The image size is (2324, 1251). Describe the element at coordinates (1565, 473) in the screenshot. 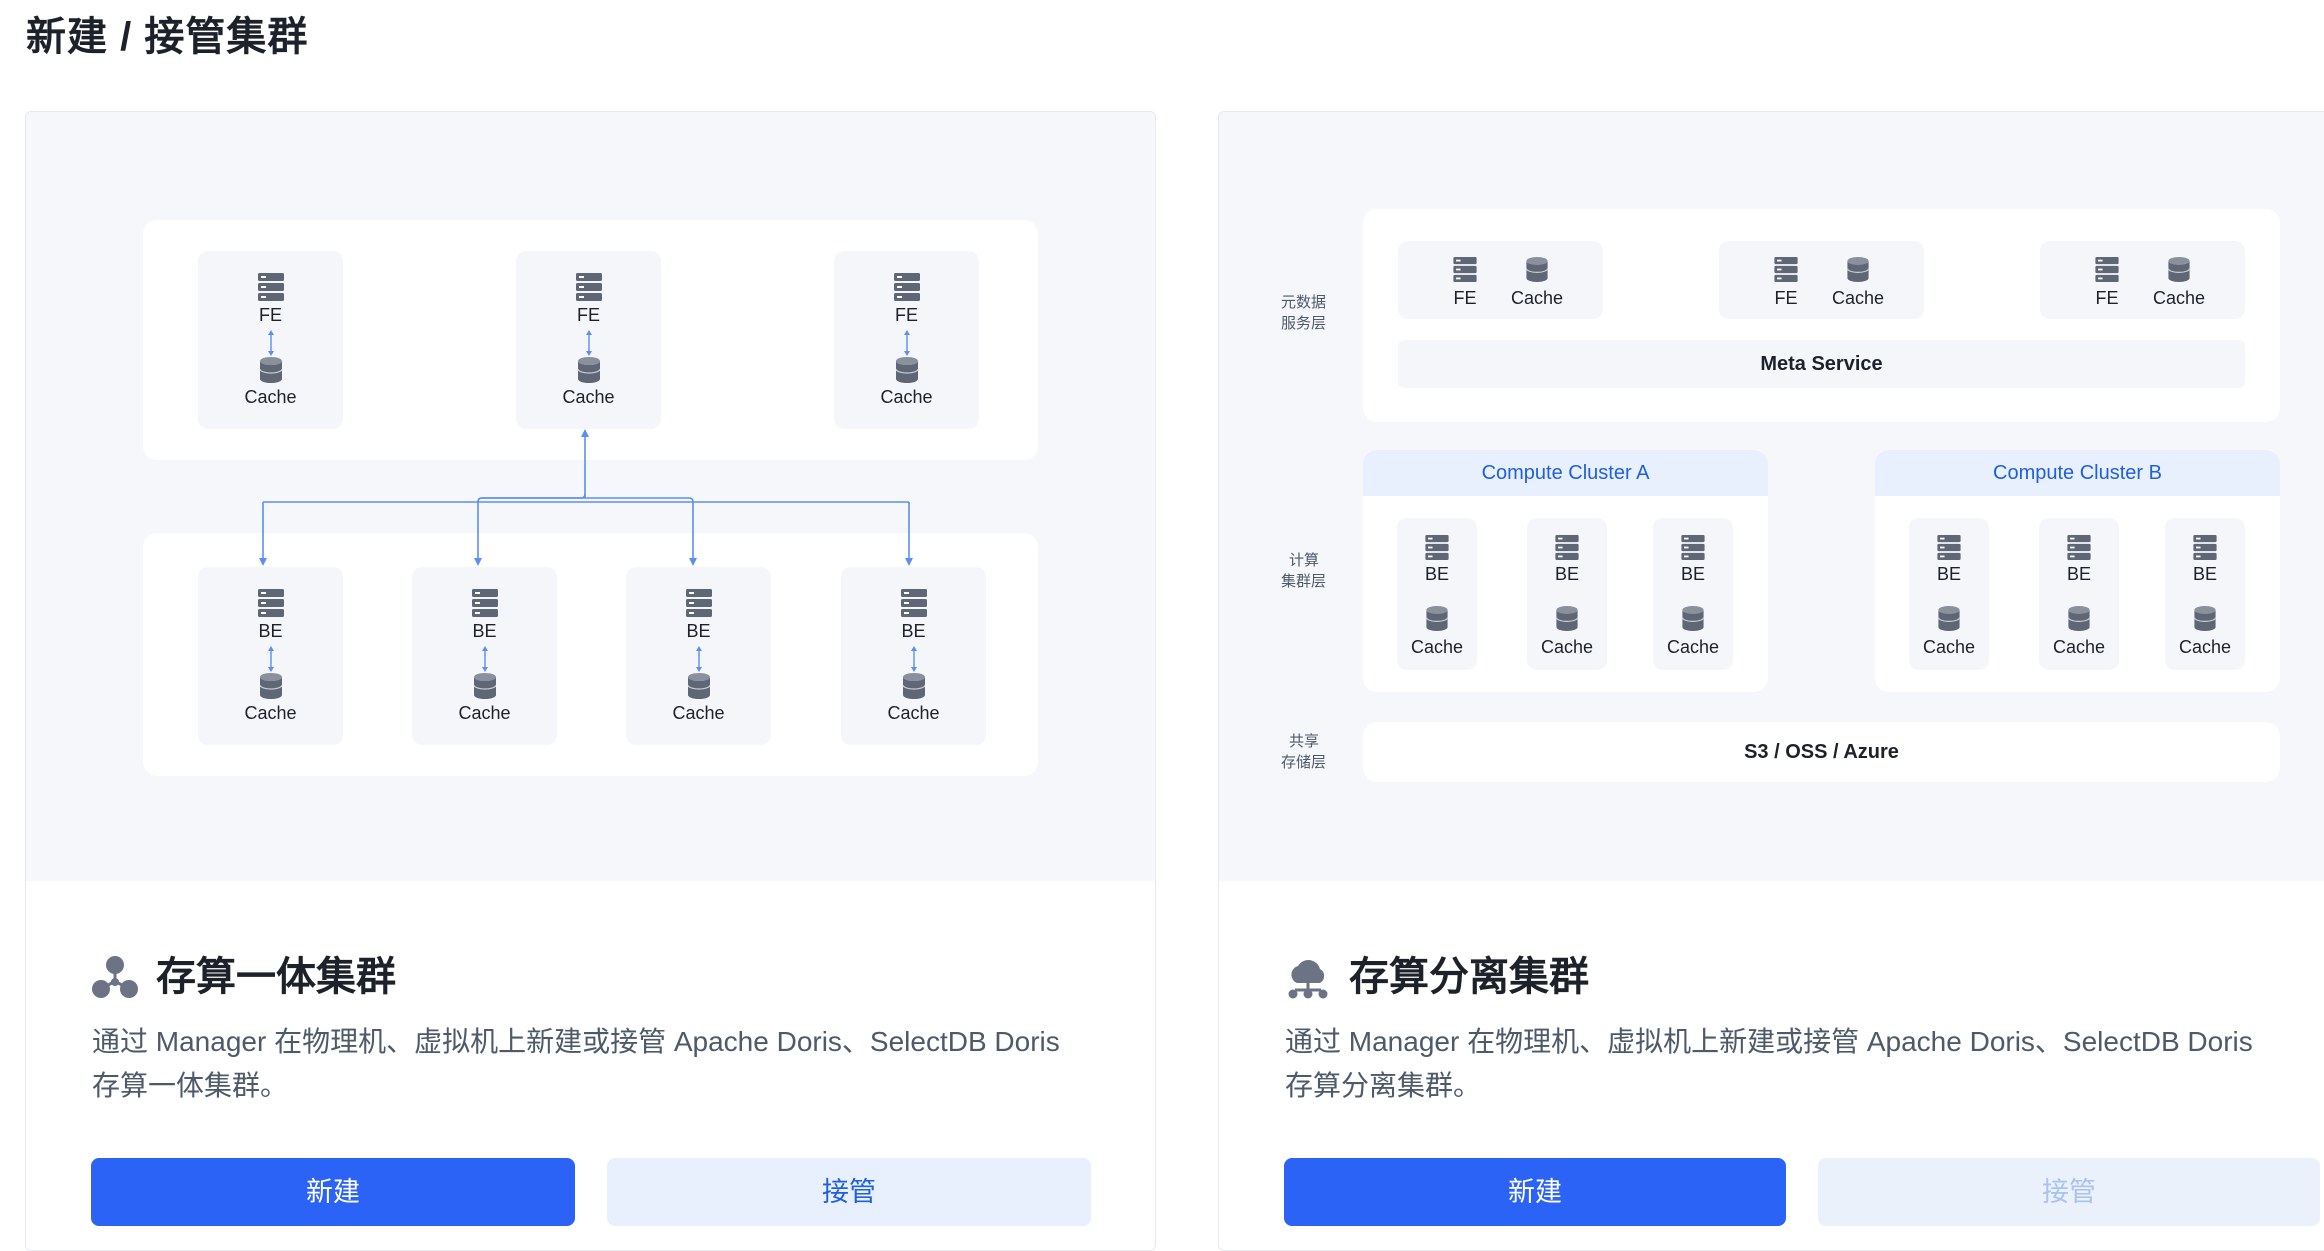

I see `cluster-a-title: Compute Cluster A` at that location.